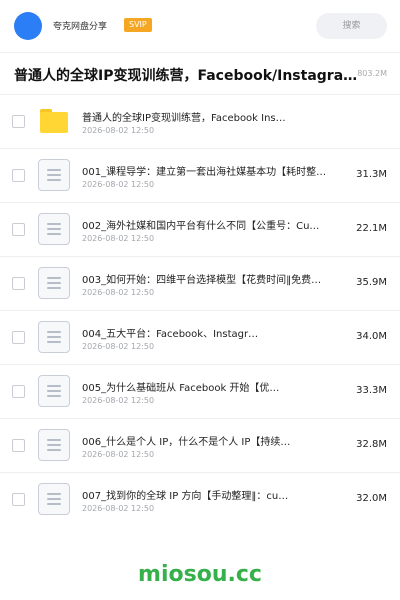 The image size is (400, 600). Describe the element at coordinates (371, 390) in the screenshot. I see `file-size: 33.3M` at that location.